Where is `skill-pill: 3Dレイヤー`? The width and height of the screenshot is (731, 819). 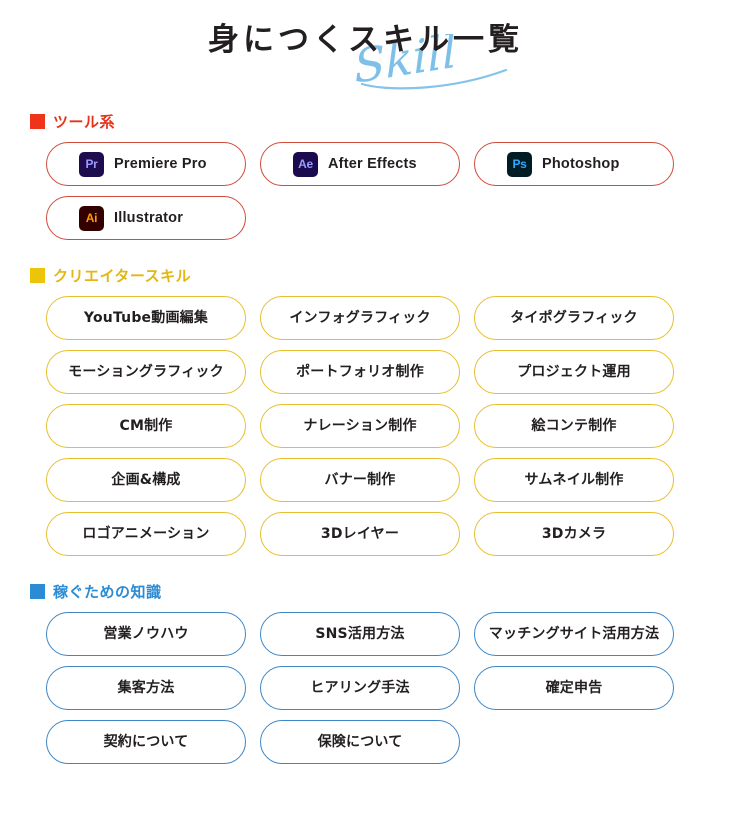 skill-pill: 3Dレイヤー is located at coordinates (360, 534).